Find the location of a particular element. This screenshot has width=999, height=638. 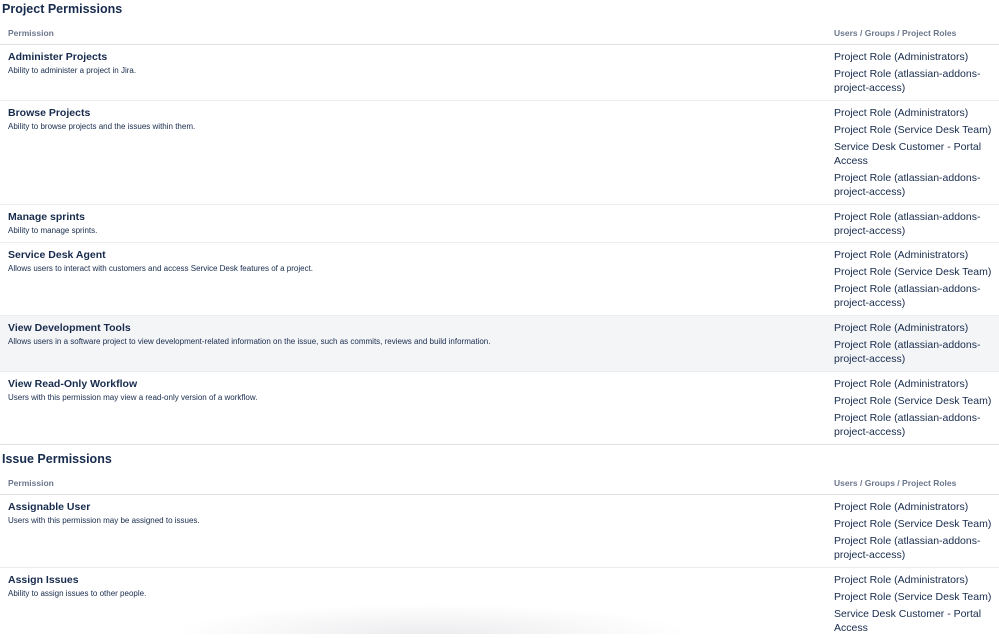

permission-name: Browse Projects is located at coordinates (49, 113).